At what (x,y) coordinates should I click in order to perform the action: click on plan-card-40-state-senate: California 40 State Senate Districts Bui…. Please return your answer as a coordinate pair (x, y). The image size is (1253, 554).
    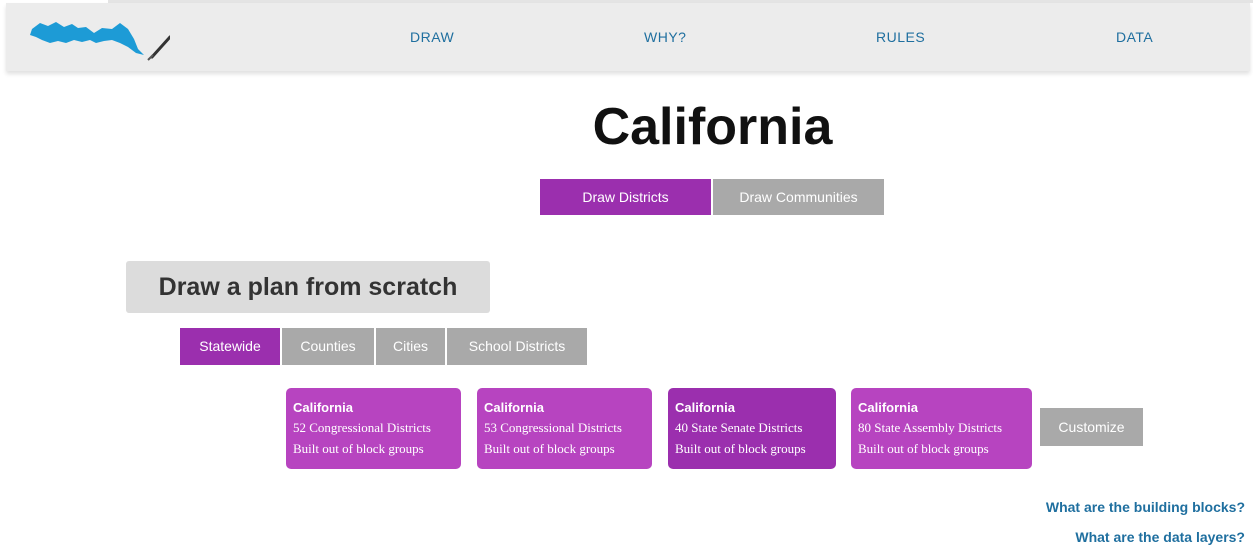
    Looking at the image, I should click on (752, 428).